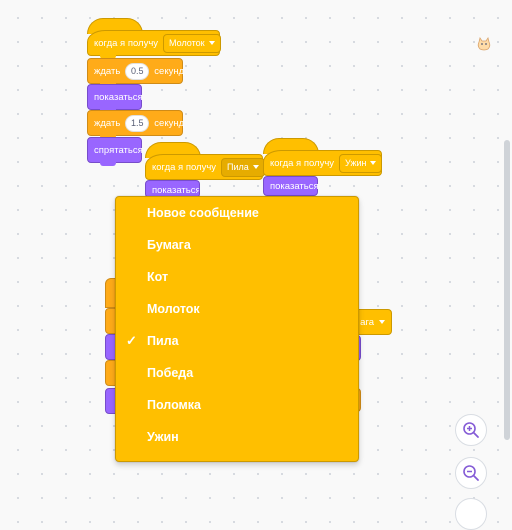 The image size is (512, 530). What do you see at coordinates (169, 245) in the screenshot?
I see `dropdown-menu-item-label: Бумага` at bounding box center [169, 245].